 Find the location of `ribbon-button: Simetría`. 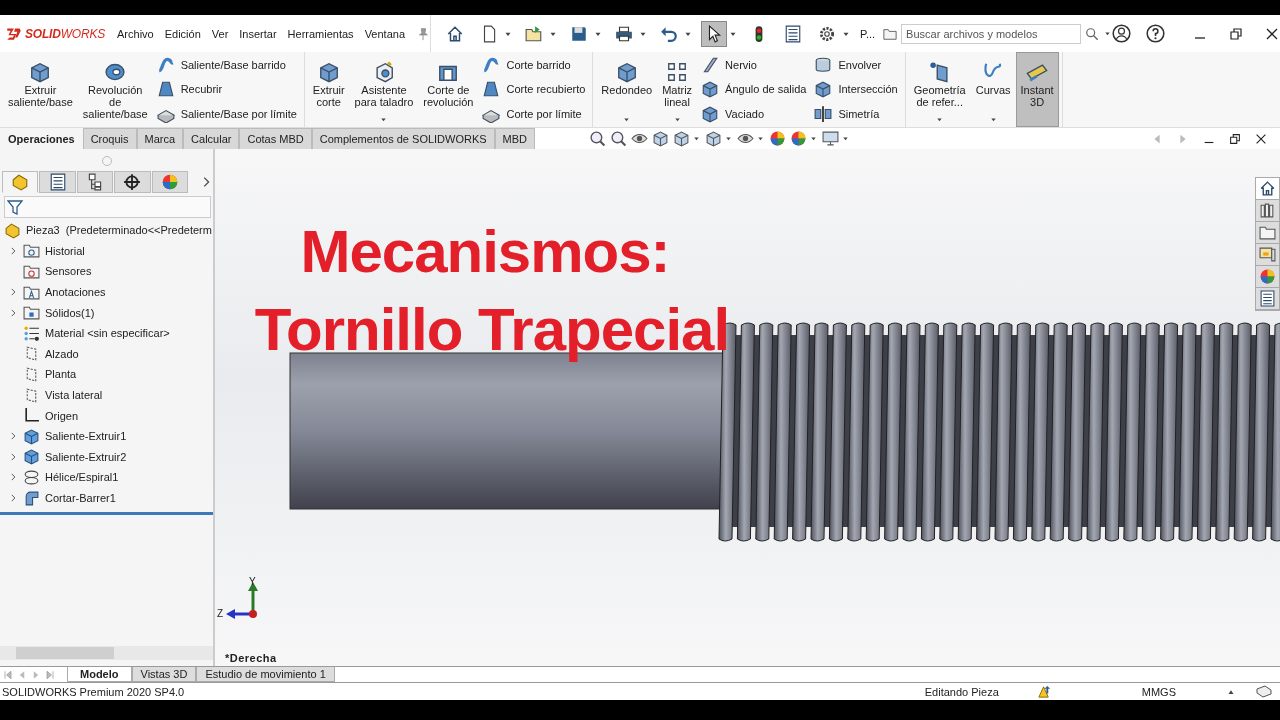

ribbon-button: Simetría is located at coordinates (856, 113).